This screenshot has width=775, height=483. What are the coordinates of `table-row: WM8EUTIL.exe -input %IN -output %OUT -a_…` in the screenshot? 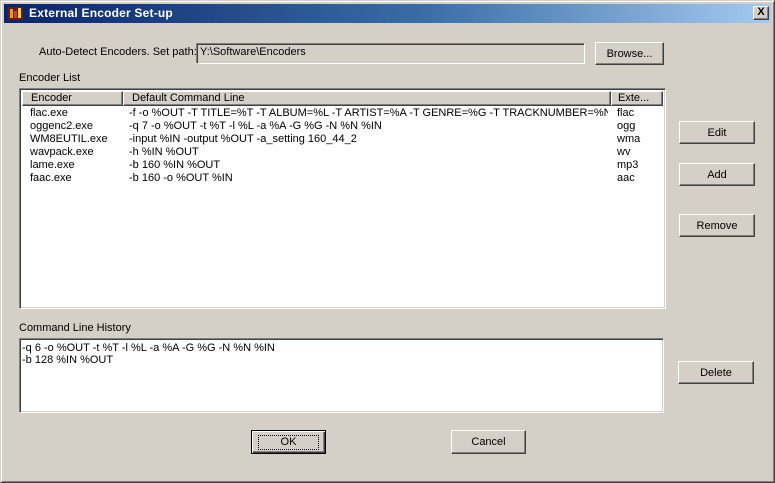 It's located at (342, 139).